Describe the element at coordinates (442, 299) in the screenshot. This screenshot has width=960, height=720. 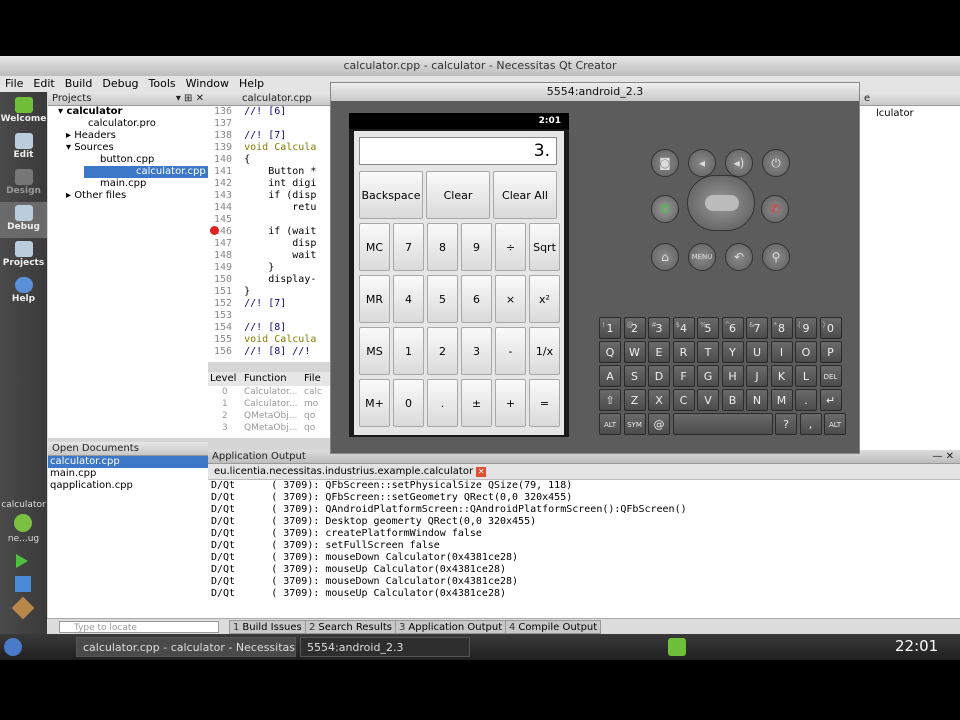
I see `calc-button: 5` at that location.